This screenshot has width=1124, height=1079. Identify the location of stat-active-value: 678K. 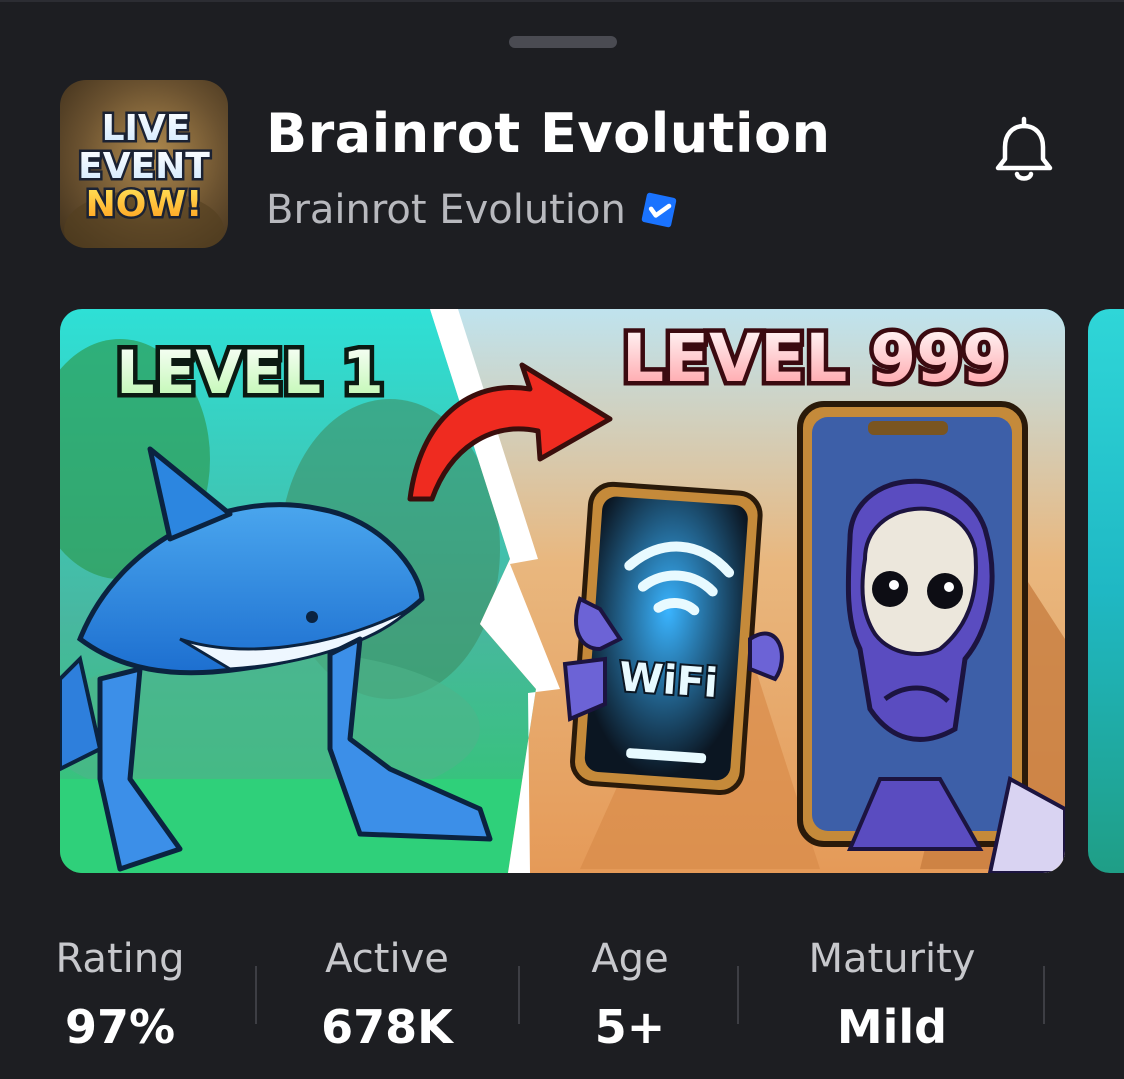
(387, 1027).